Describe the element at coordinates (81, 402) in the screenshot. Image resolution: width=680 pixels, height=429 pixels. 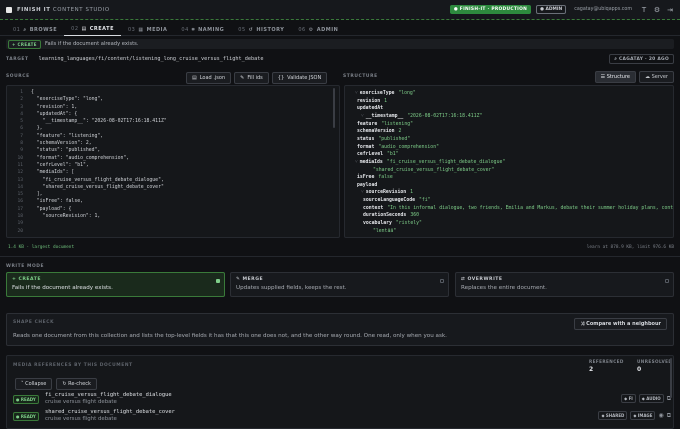
I see `media-description: cruise versus flight debate` at that location.